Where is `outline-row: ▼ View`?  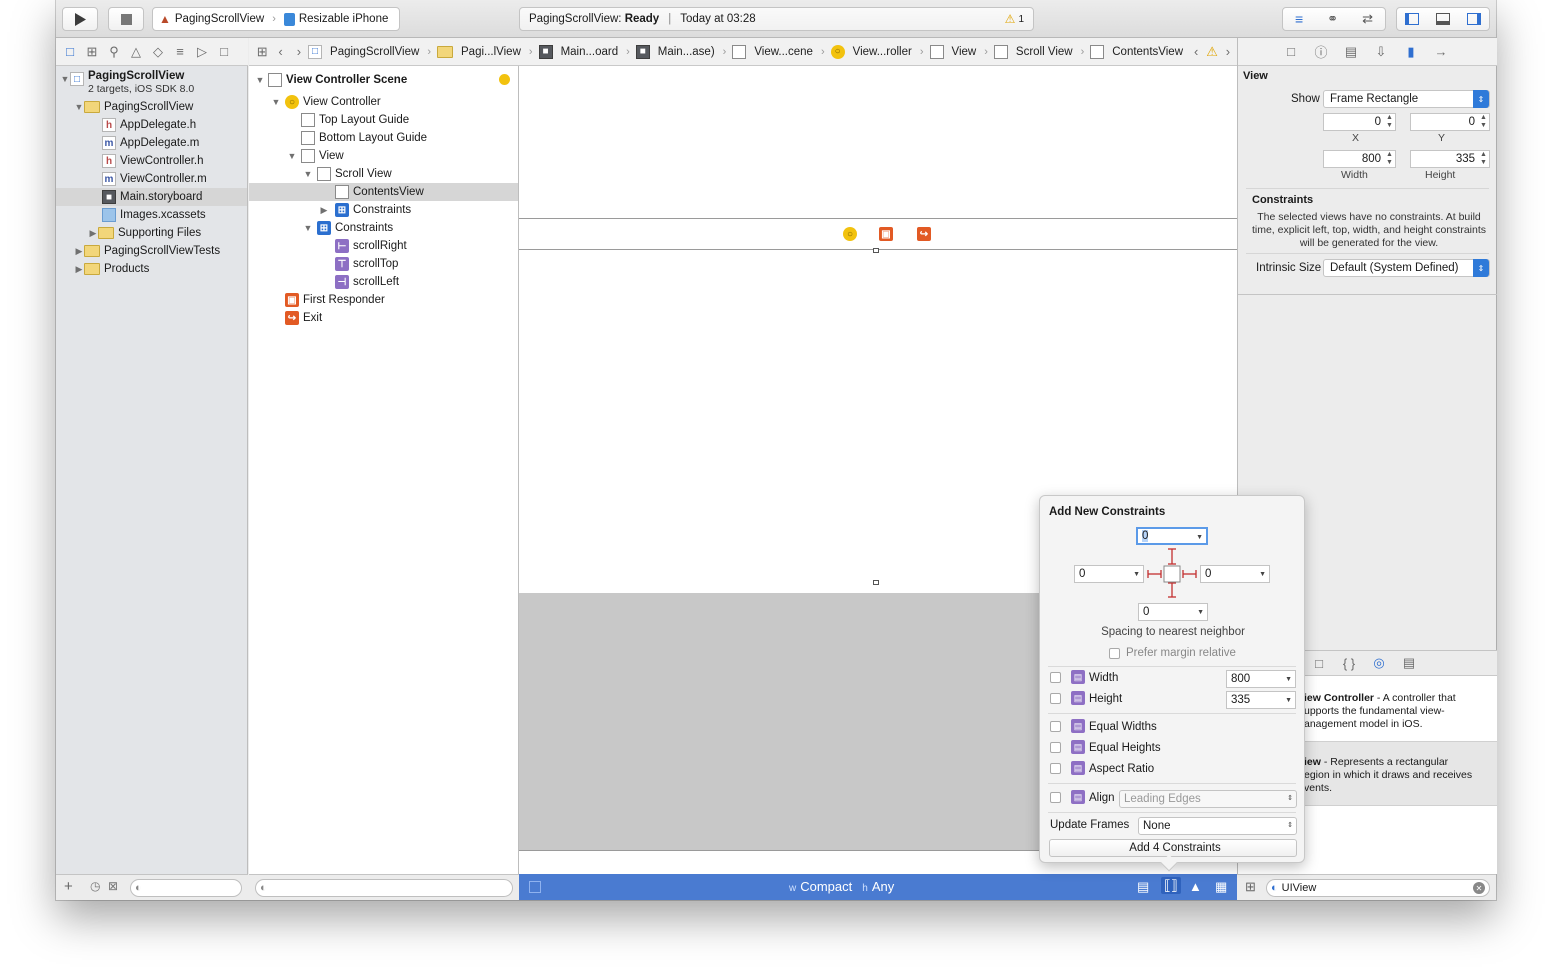
outline-row: ▼ View is located at coordinates (315, 156).